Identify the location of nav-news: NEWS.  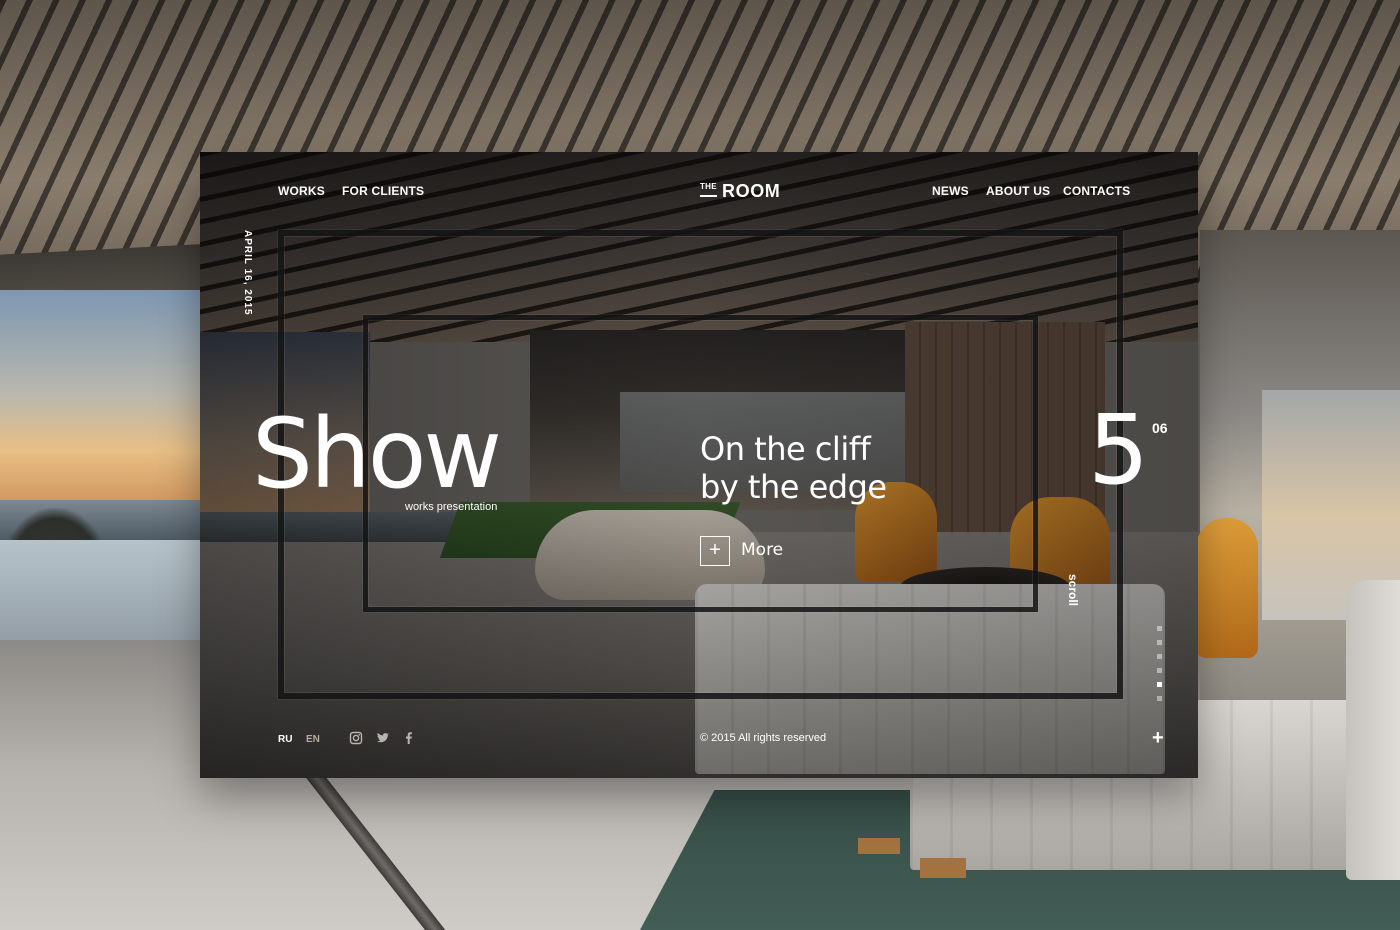
(950, 191).